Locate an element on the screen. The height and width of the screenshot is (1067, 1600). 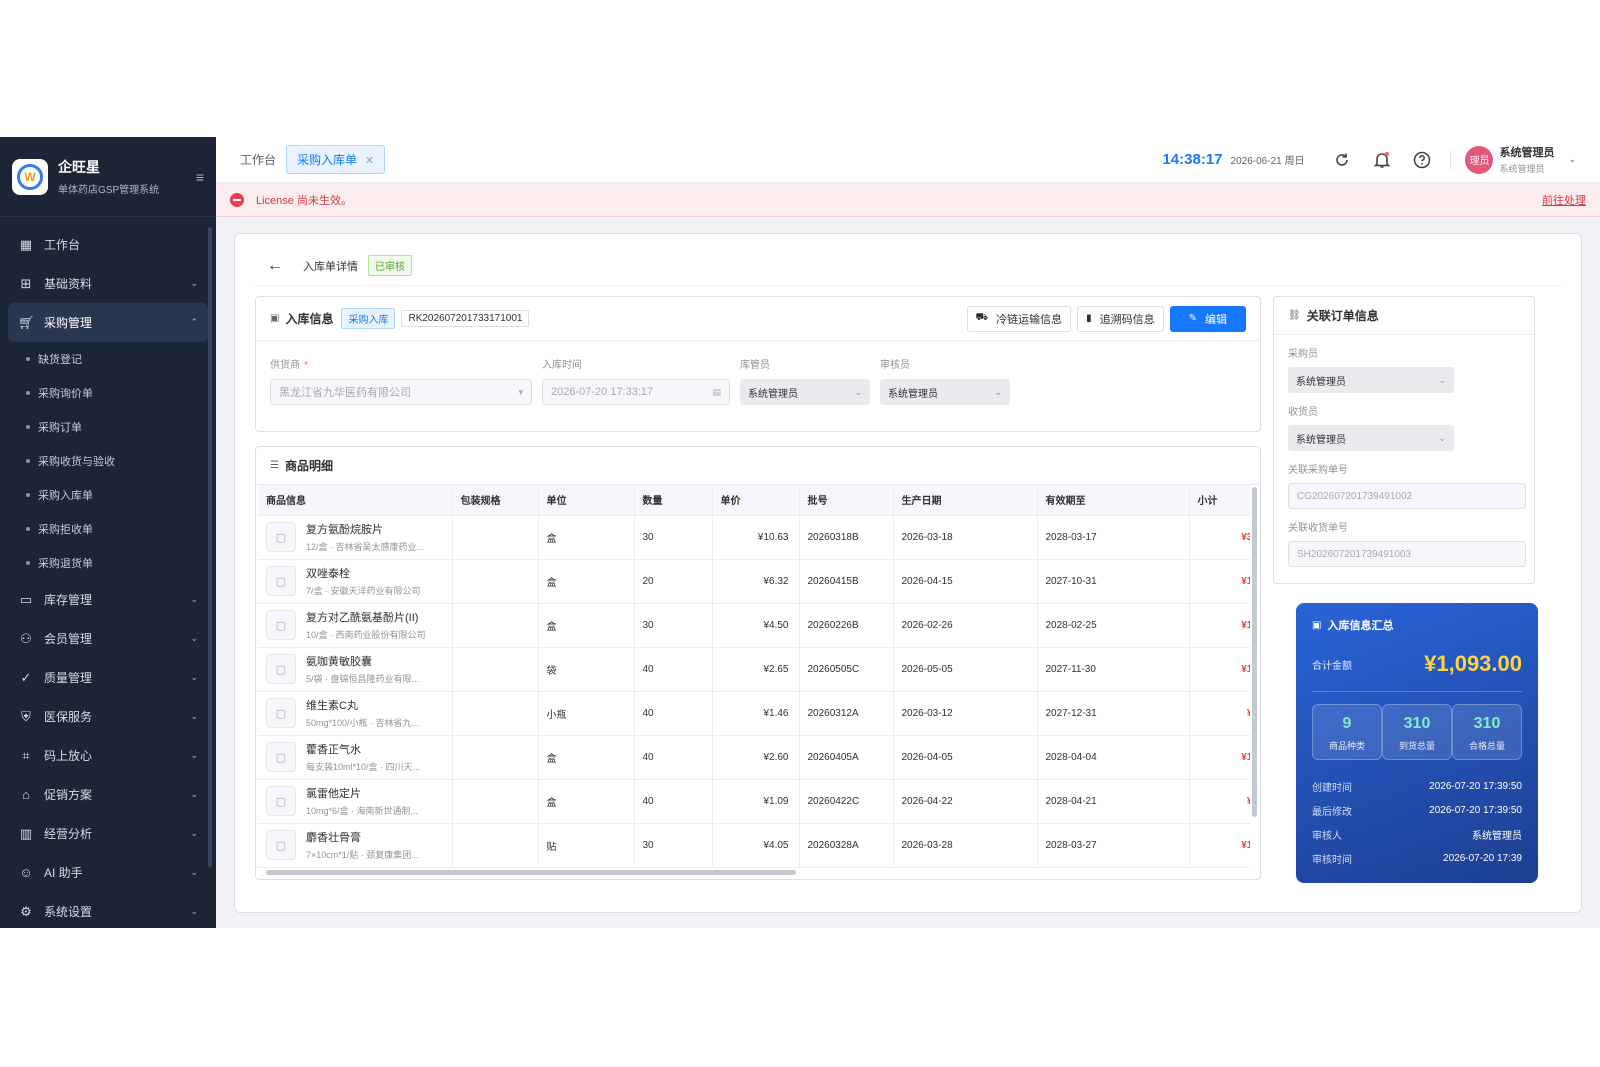
sidebar-item-inventory: ▭ 库存管理 ⌄ is located at coordinates (108, 599).